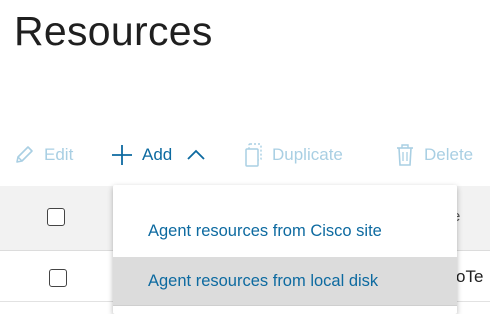  I want to click on duplicate-button: Duplicate, so click(293, 155).